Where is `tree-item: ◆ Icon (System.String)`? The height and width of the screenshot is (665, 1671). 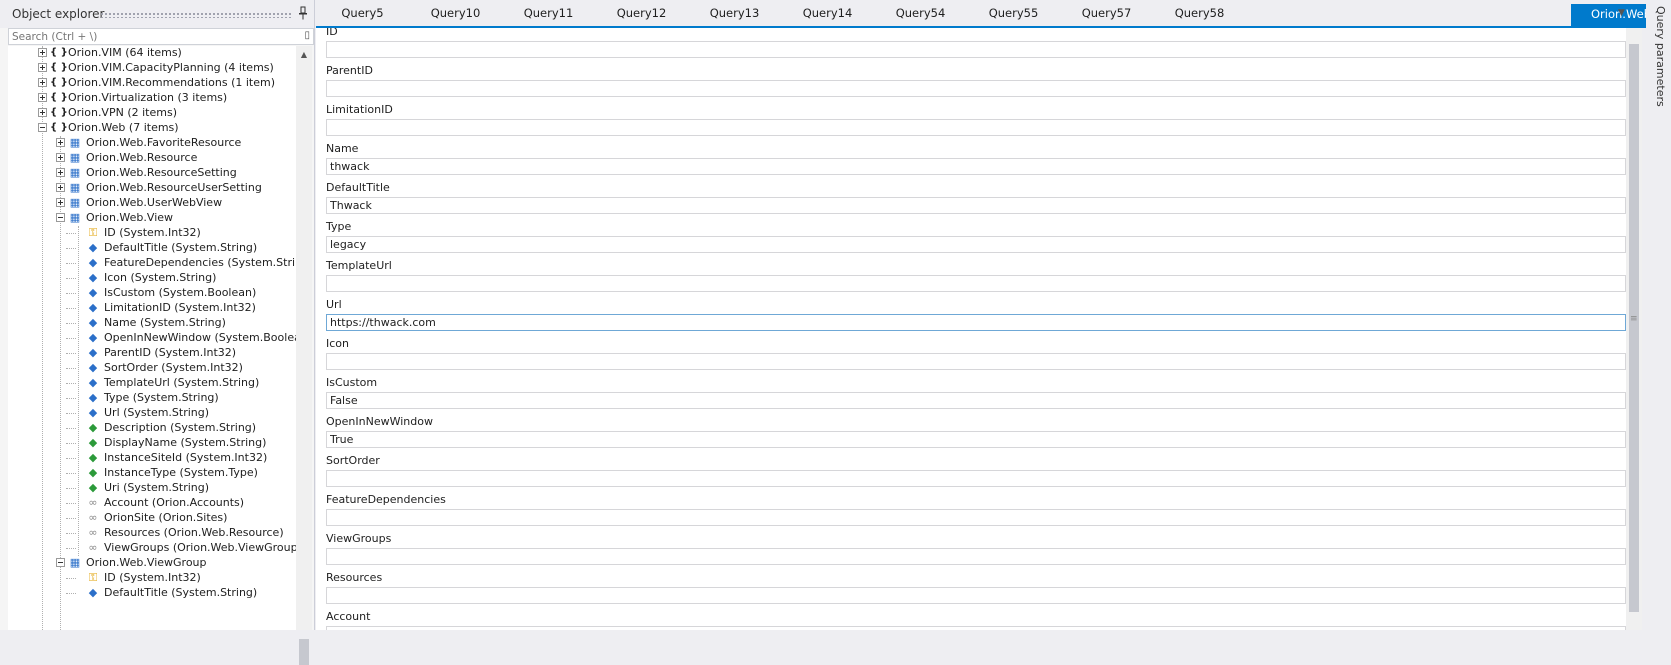 tree-item: ◆ Icon (System.String) is located at coordinates (152, 278).